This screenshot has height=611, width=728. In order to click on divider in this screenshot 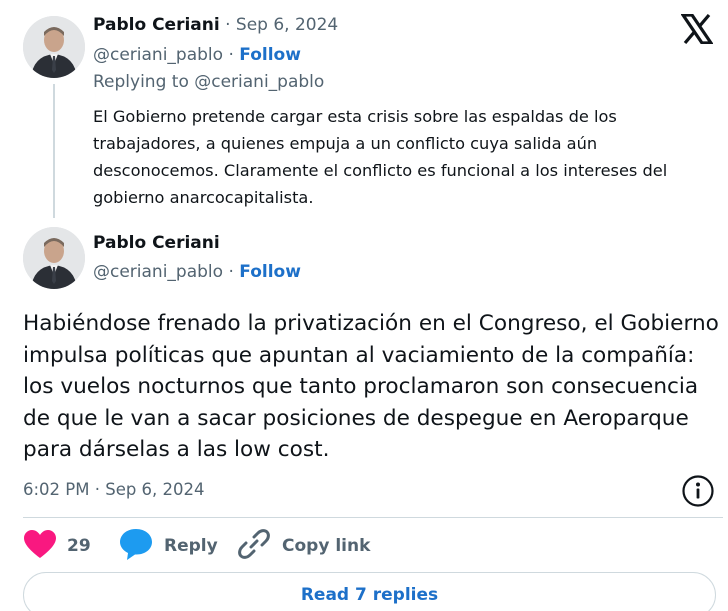, I will do `click(373, 517)`.